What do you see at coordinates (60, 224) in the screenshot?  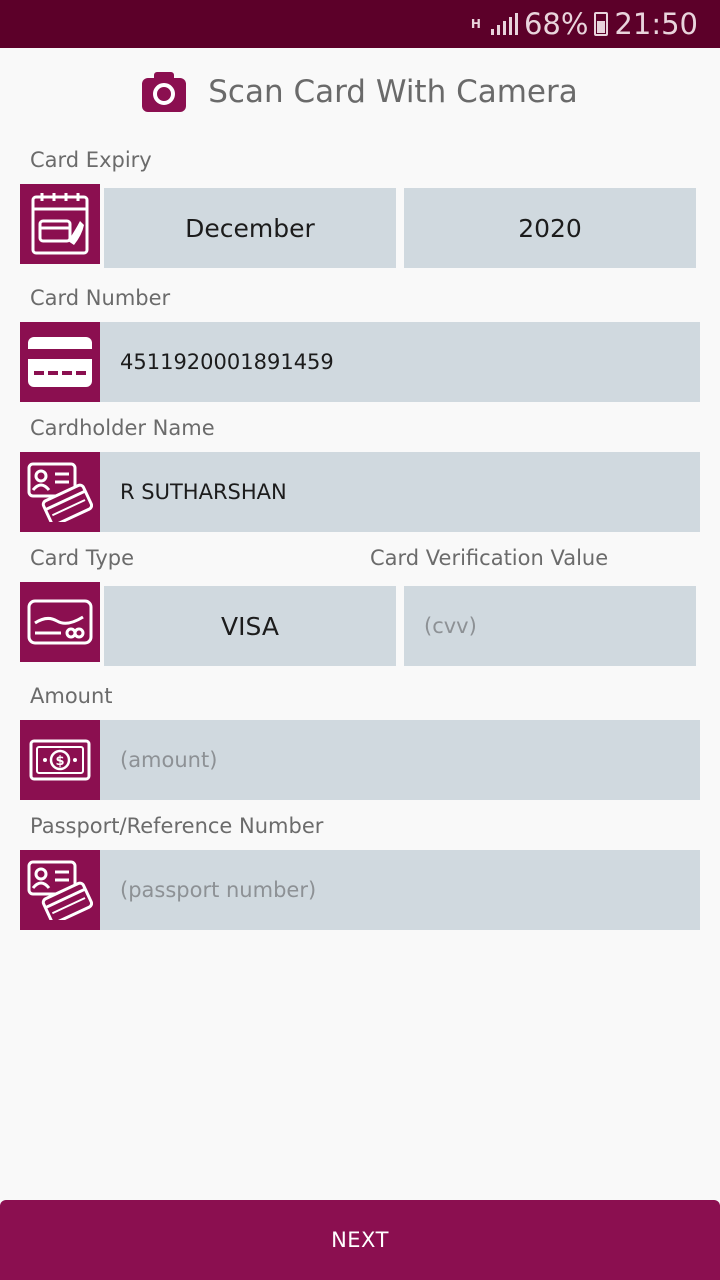 I see `calendar-card-icon` at bounding box center [60, 224].